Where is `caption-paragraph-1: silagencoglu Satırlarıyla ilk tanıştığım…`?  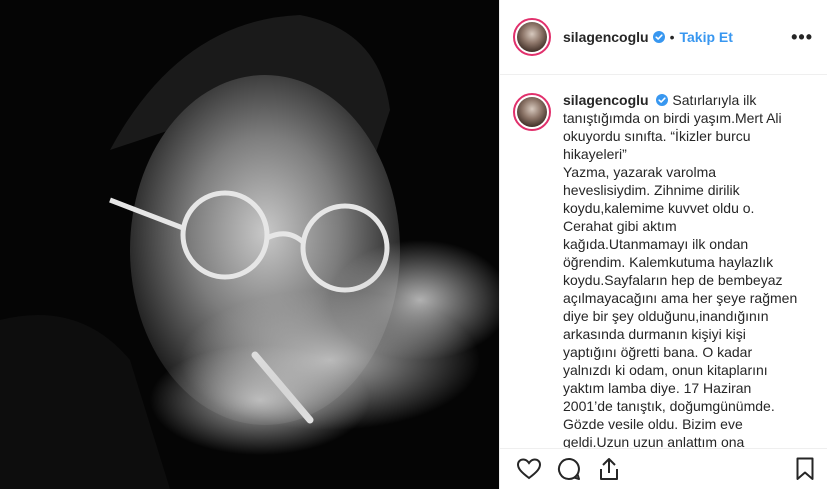
caption-paragraph-1: silagencoglu Satırlarıyla ilk tanıştığım… is located at coordinates (682, 127).